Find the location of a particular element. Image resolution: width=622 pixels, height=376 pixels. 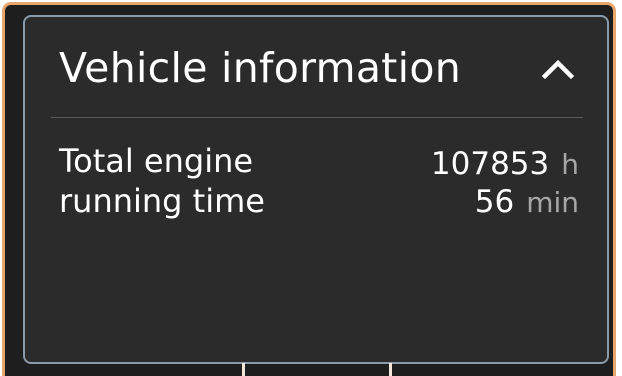

frame-tick-mark-left is located at coordinates (243, 369).